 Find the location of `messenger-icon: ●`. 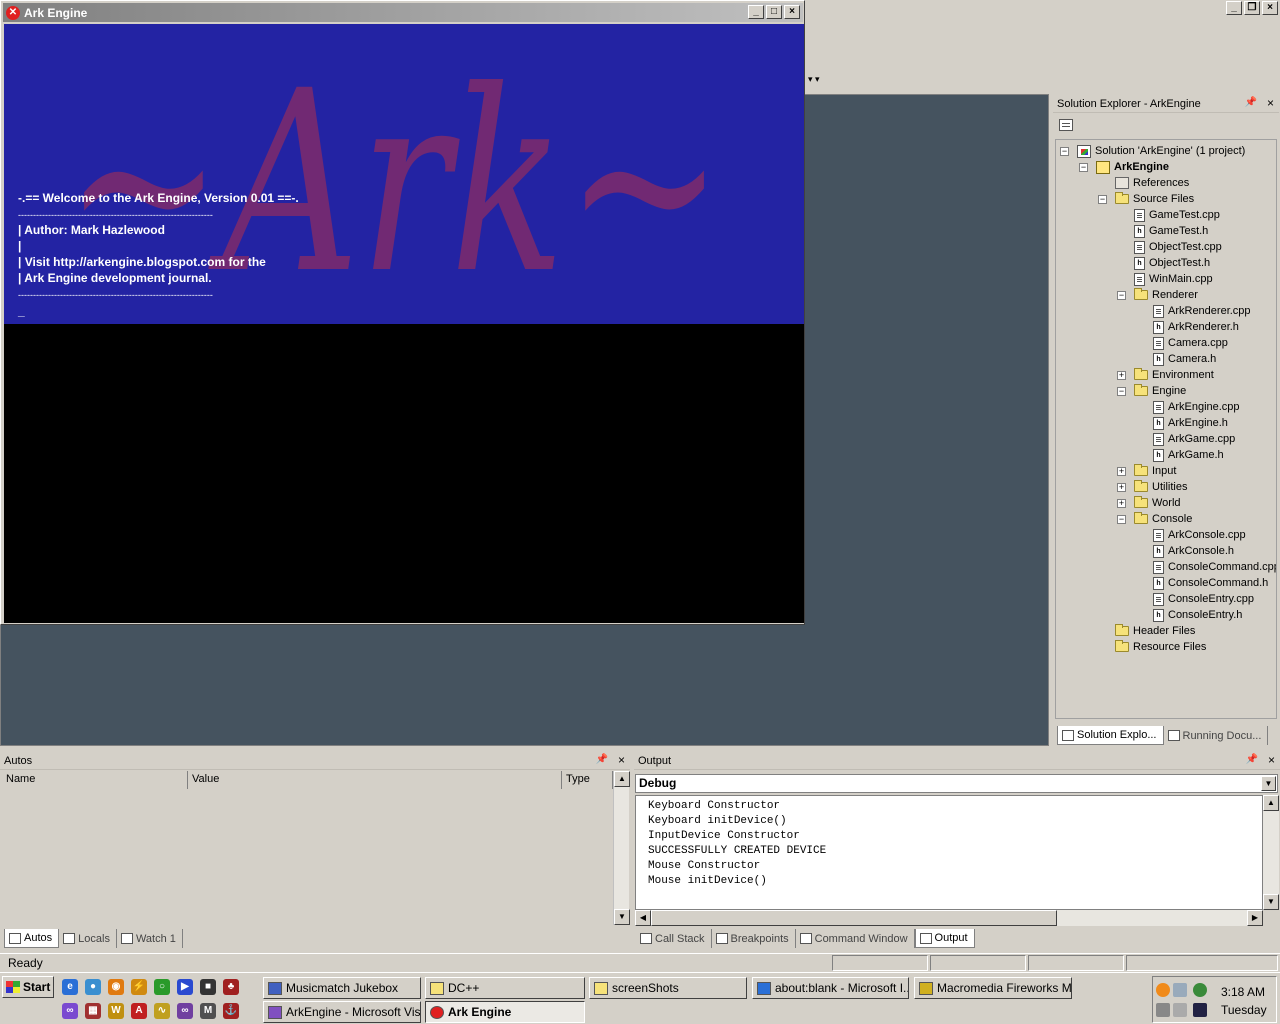

messenger-icon: ● is located at coordinates (93, 987).